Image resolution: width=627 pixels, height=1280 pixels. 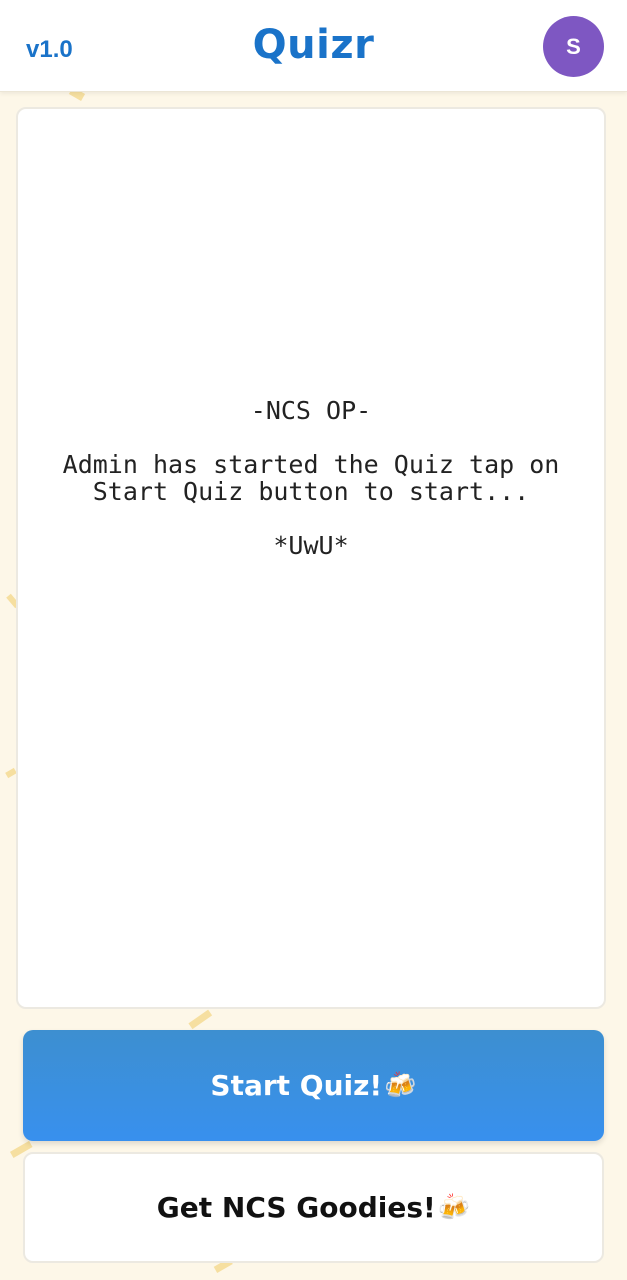 What do you see at coordinates (311, 410) in the screenshot?
I see `message-heading: -NCS OP-` at bounding box center [311, 410].